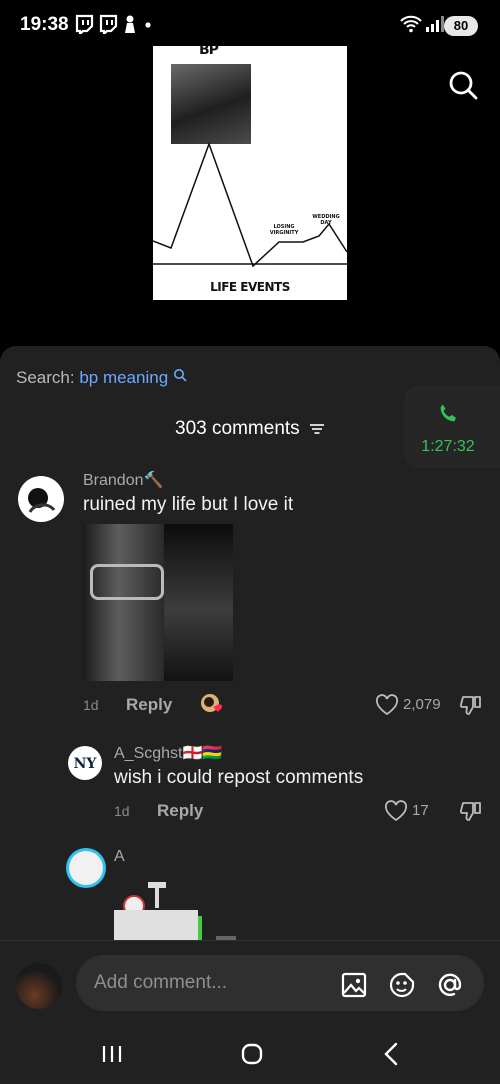 Image resolution: width=500 pixels, height=1084 pixels. I want to click on comment-username: A_Scghst🏴󠁧󠁢󠁥󠁮󠁧󠁿🇲🇺, so click(168, 753).